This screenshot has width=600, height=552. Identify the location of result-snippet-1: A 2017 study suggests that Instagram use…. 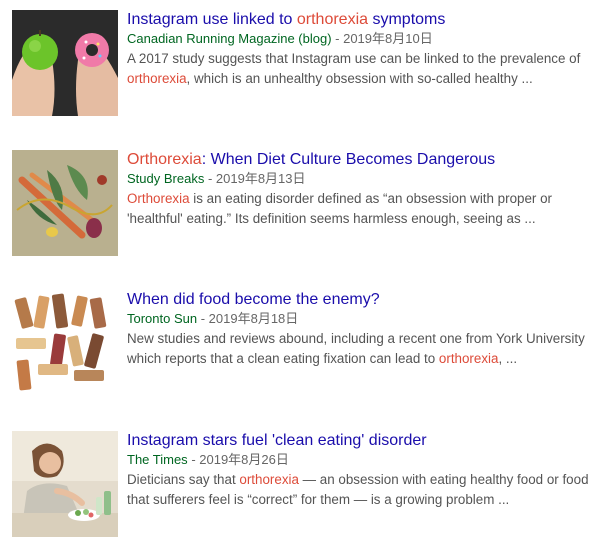
(359, 69).